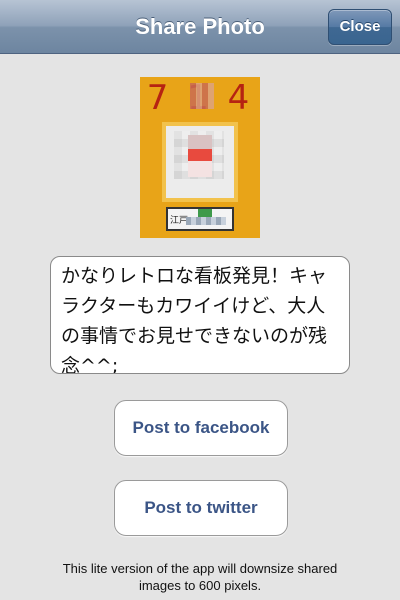  What do you see at coordinates (205, 213) in the screenshot?
I see `photo-plate-mosaic` at bounding box center [205, 213].